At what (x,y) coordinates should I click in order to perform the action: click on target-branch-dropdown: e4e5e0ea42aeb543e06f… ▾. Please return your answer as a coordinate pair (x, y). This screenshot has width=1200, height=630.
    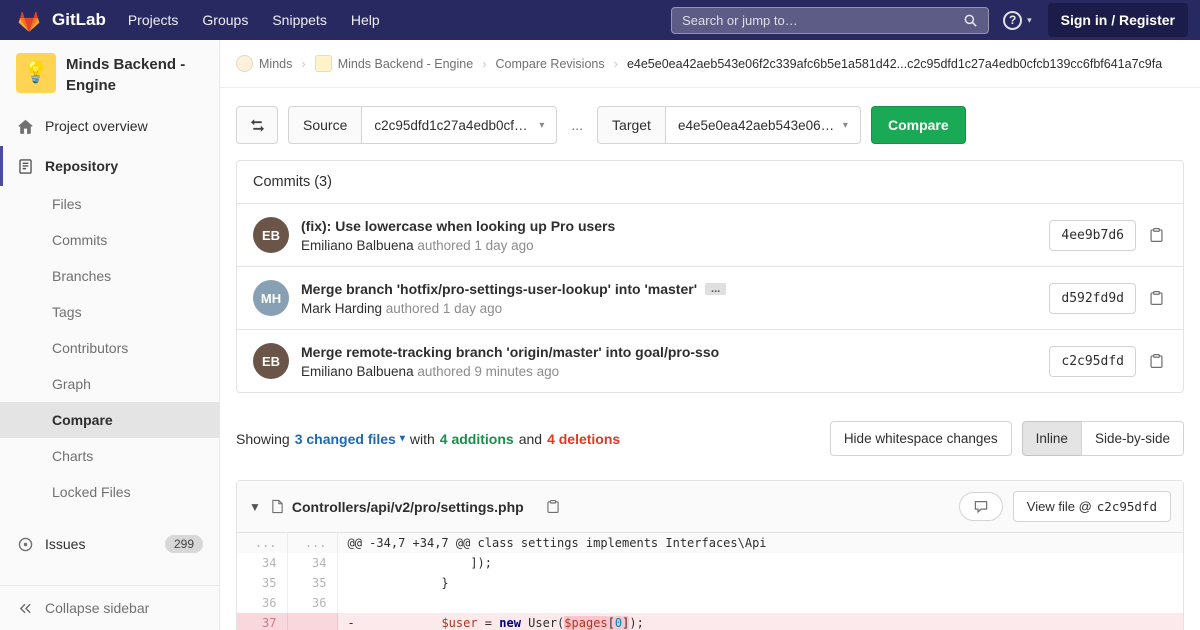
    Looking at the image, I should click on (762, 125).